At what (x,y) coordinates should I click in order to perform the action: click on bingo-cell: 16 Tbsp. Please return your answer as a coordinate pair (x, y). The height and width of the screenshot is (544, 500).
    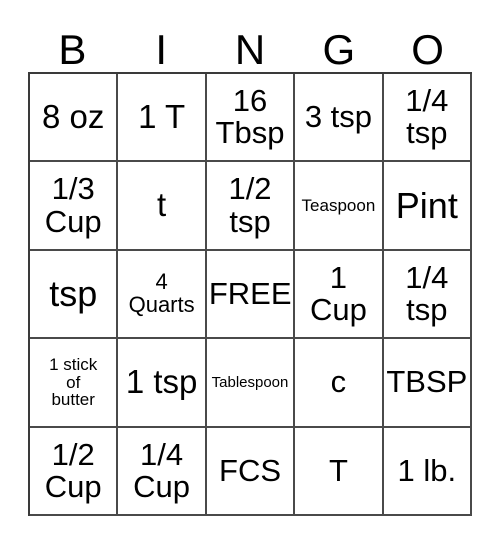
    Looking at the image, I should click on (251, 118).